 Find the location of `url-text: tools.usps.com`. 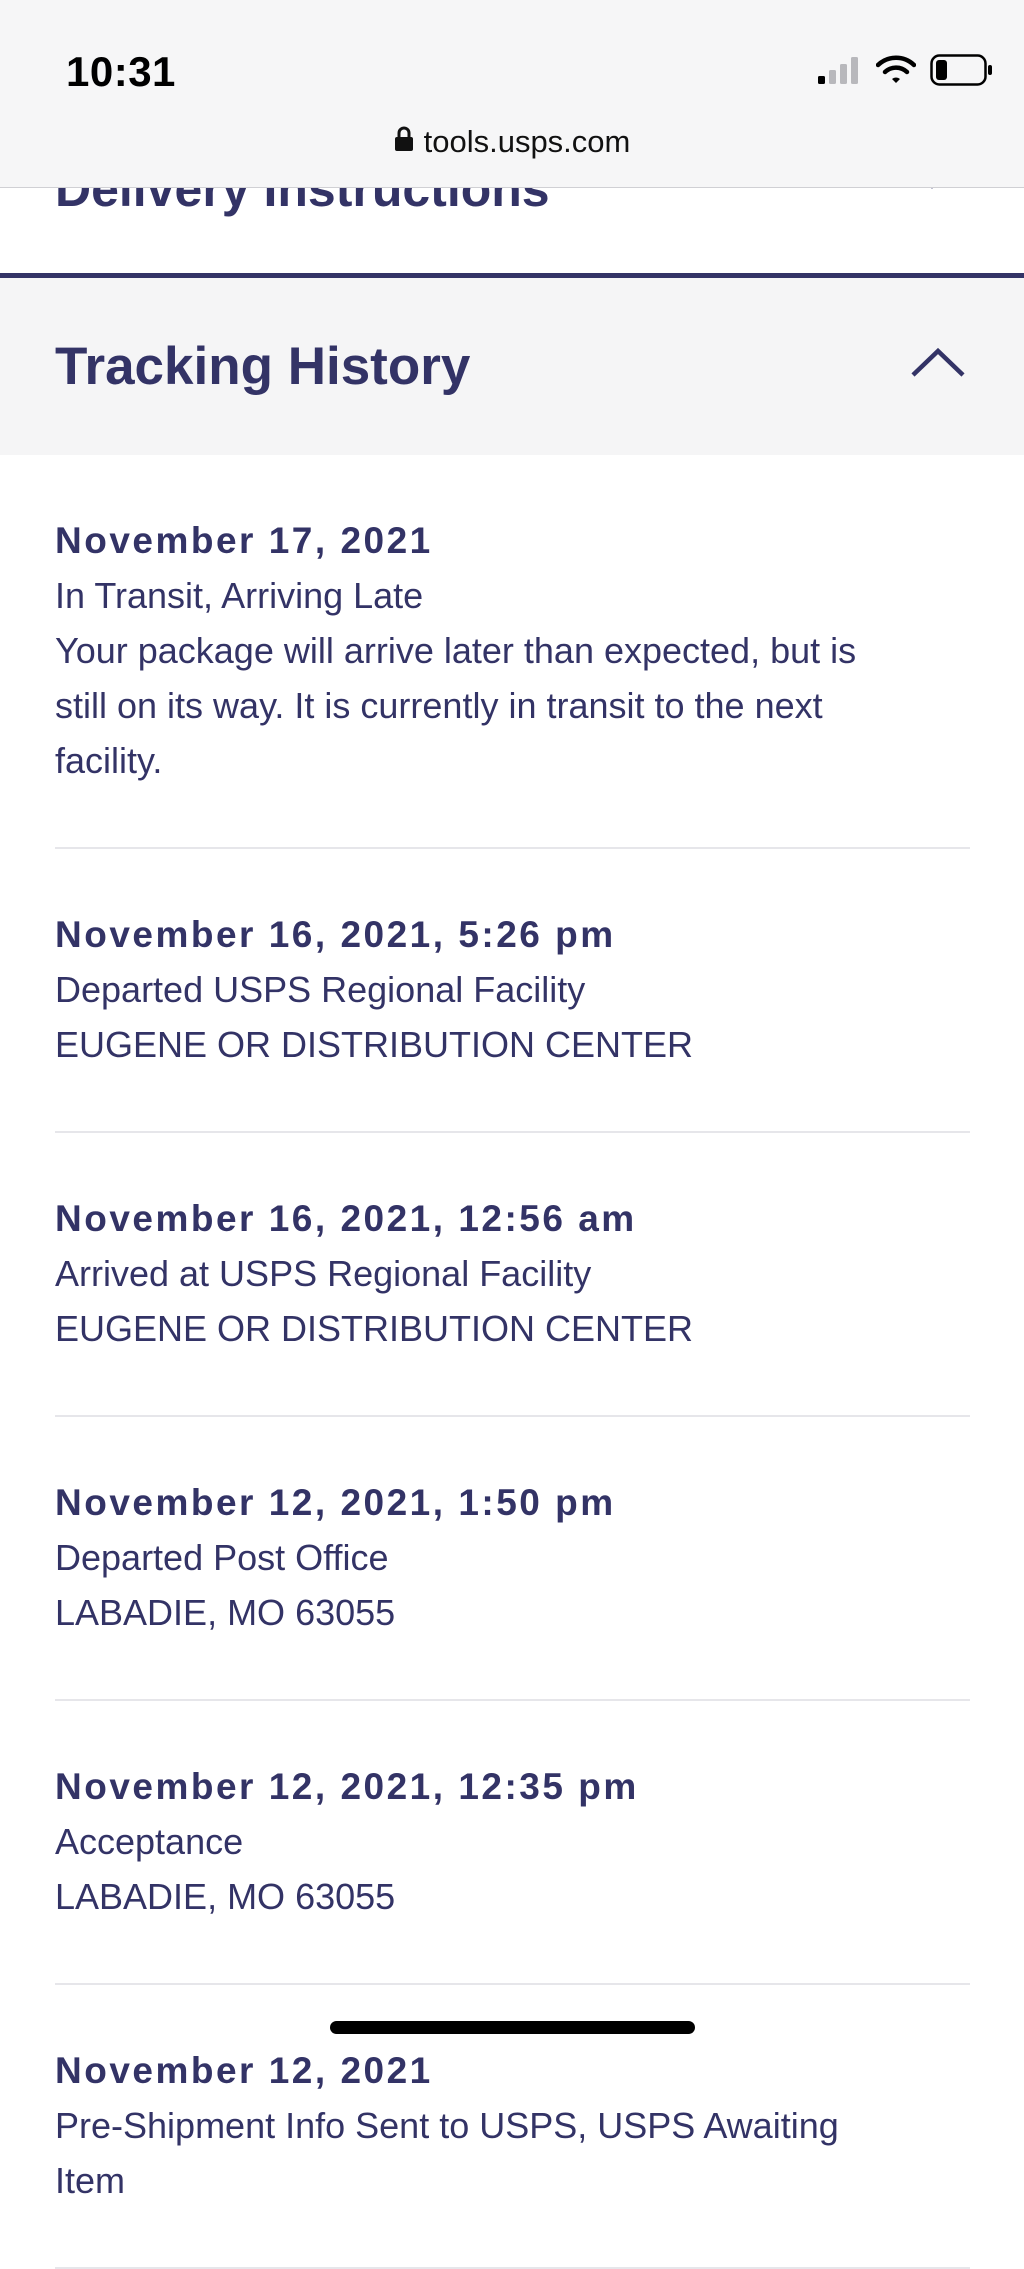

url-text: tools.usps.com is located at coordinates (527, 141).